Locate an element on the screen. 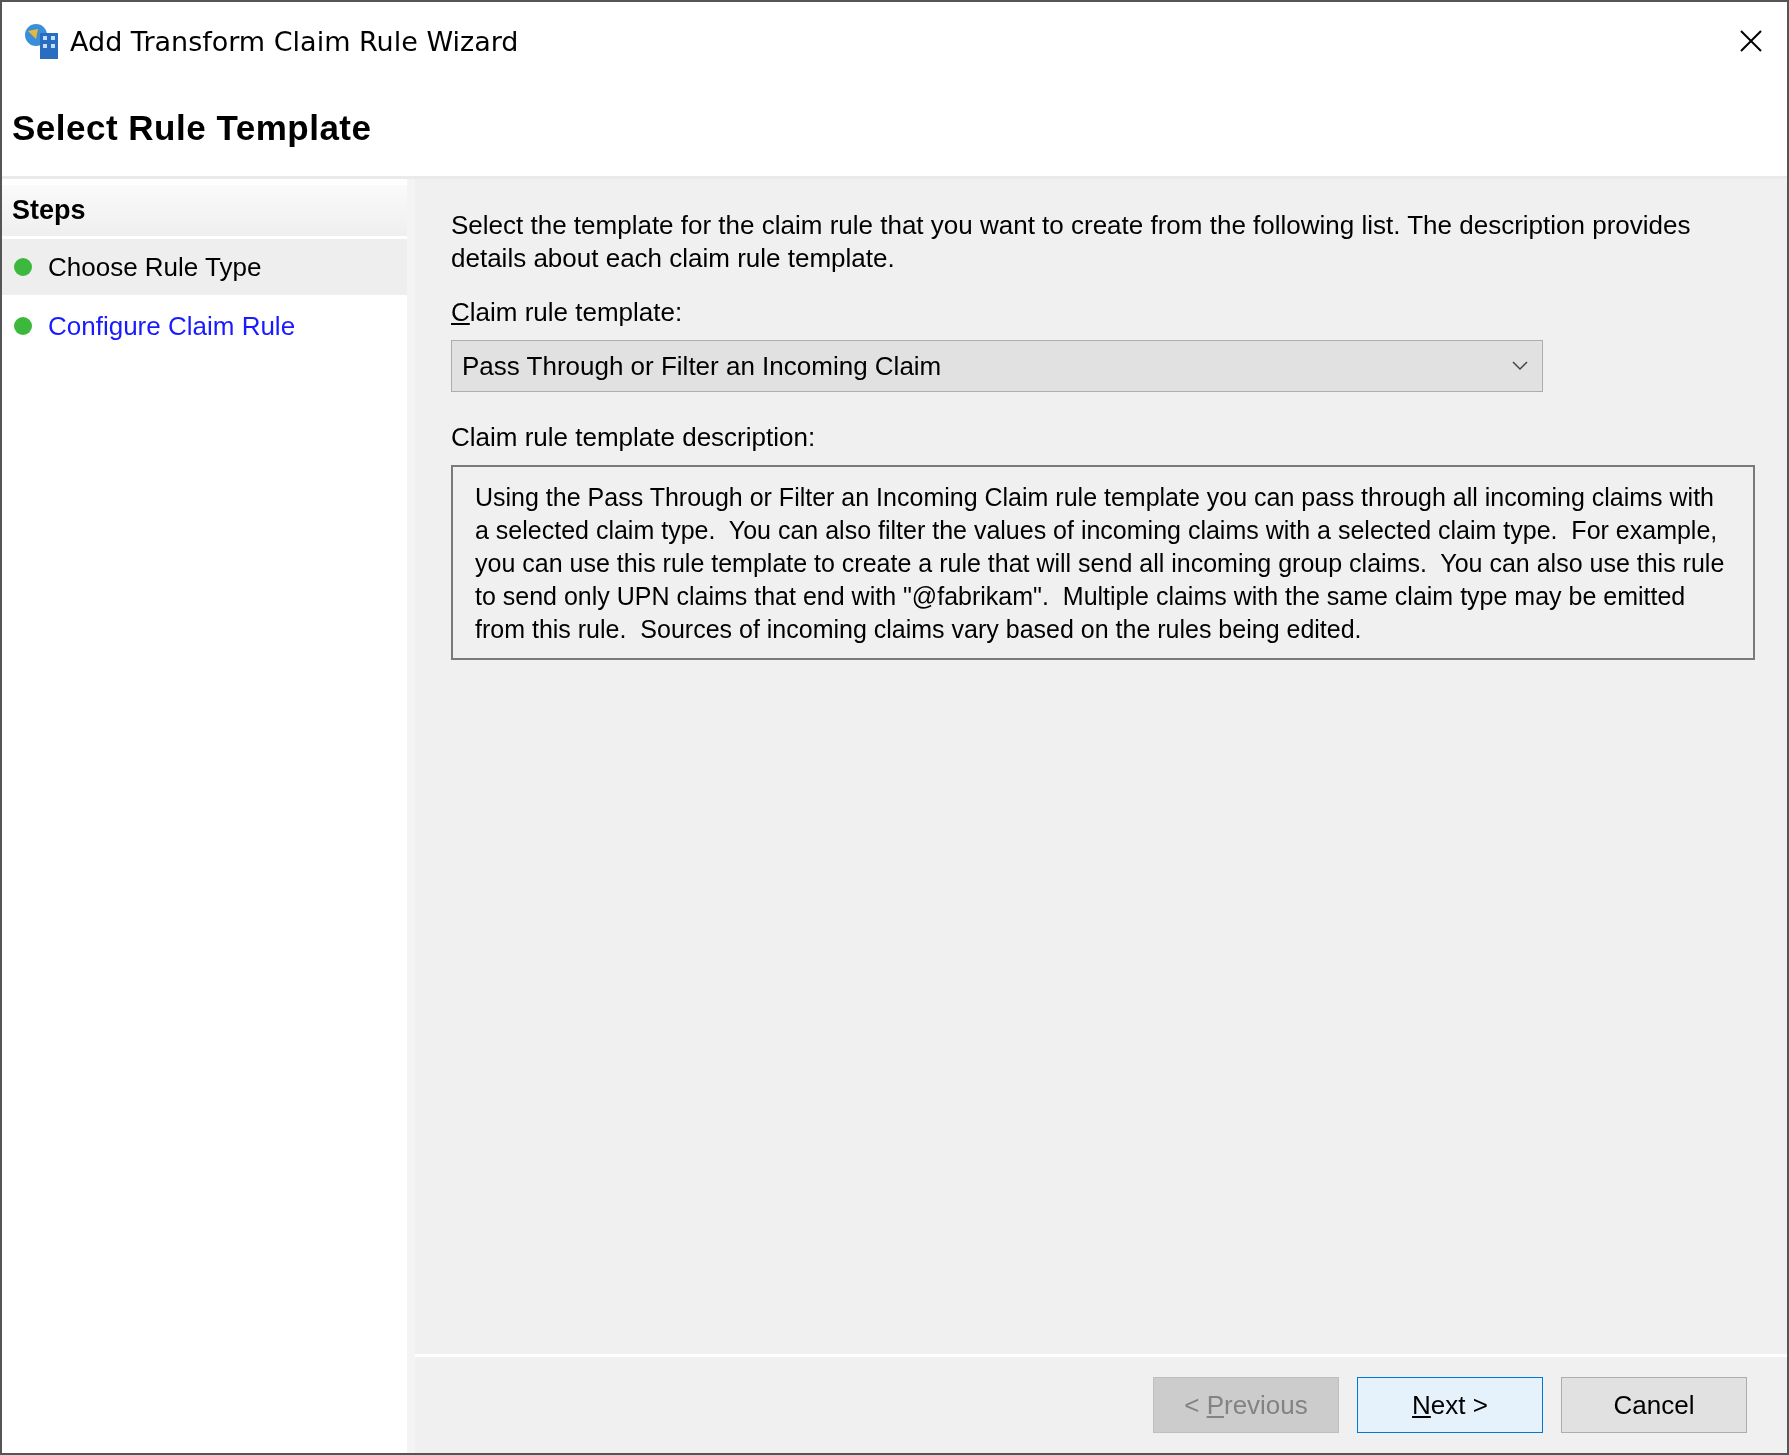 This screenshot has height=1455, width=1789. page-title: Select Rule Template is located at coordinates (192, 128).